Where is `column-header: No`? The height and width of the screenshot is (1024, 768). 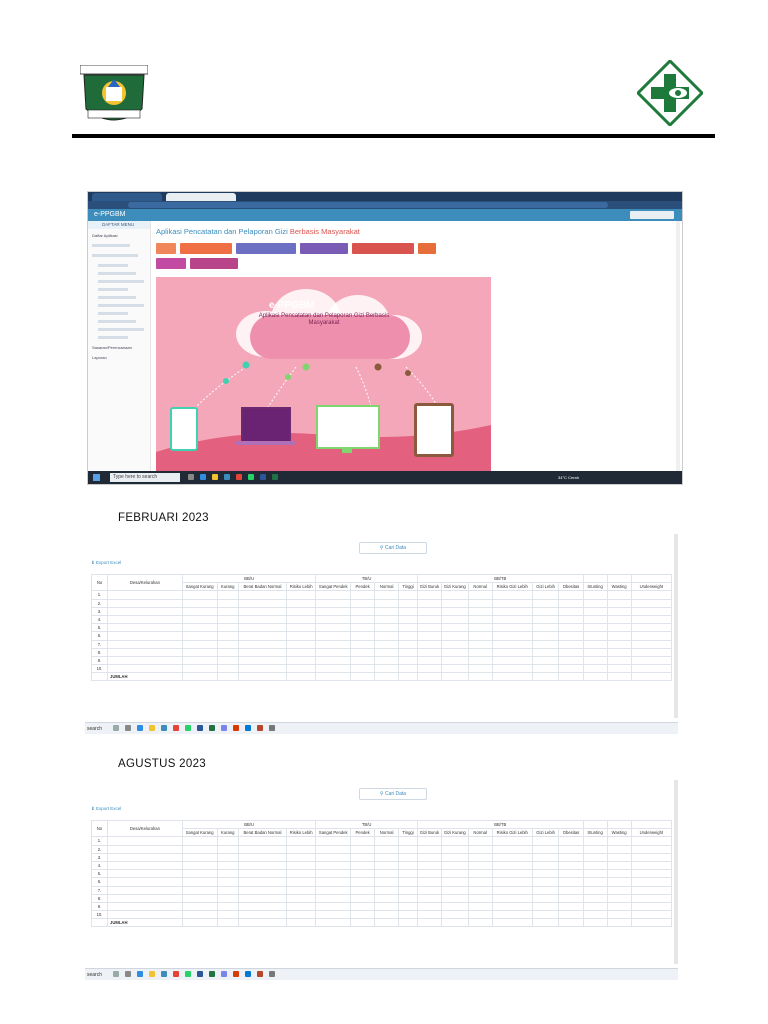
column-header: No is located at coordinates (99, 582).